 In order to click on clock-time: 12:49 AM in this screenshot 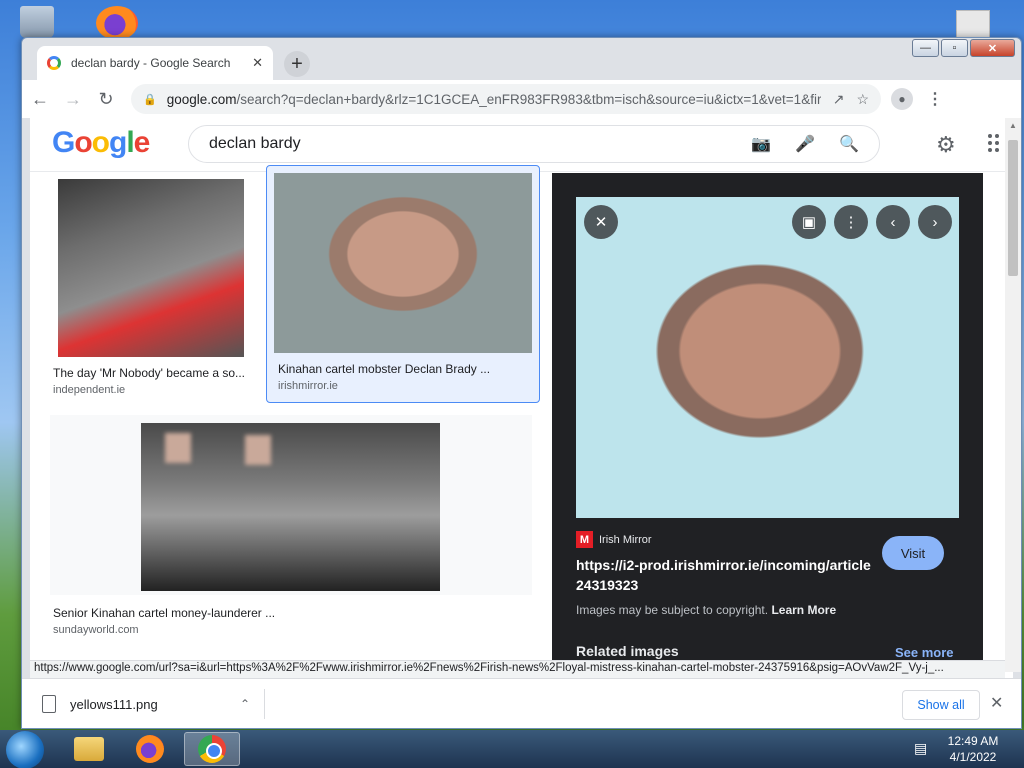, I will do `click(973, 741)`.